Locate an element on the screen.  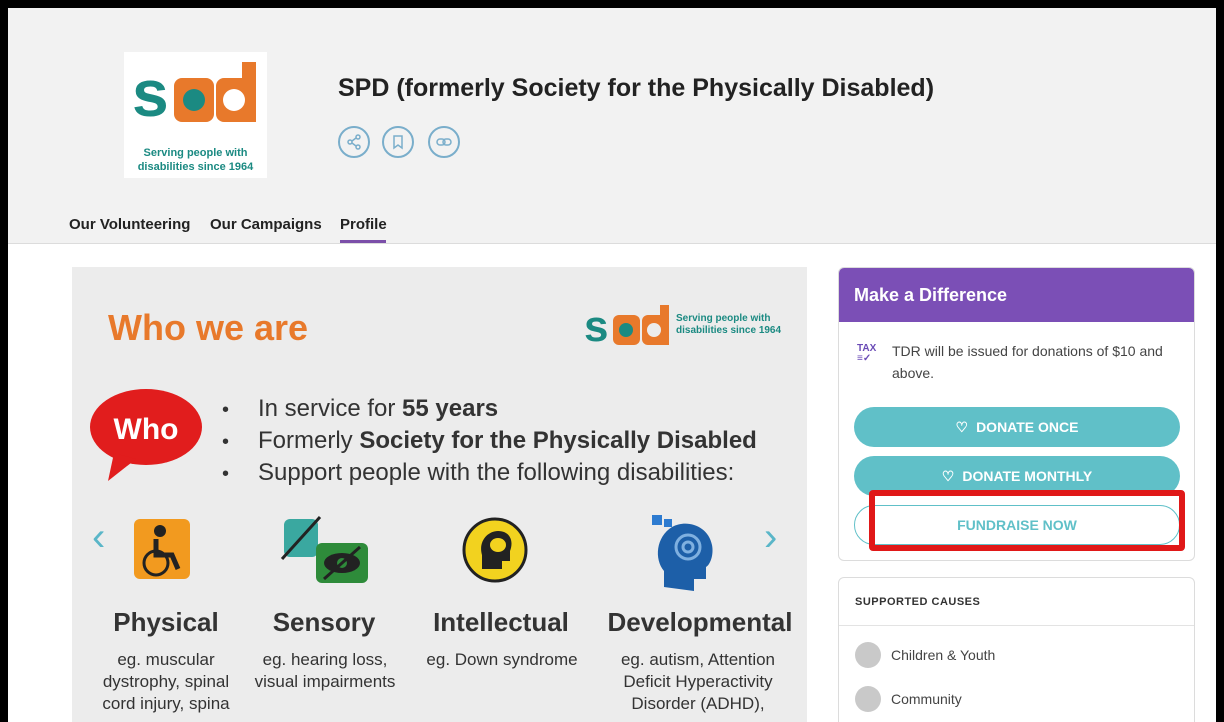
carousel-prev-arrow: ‹ is located at coordinates (98, 537).